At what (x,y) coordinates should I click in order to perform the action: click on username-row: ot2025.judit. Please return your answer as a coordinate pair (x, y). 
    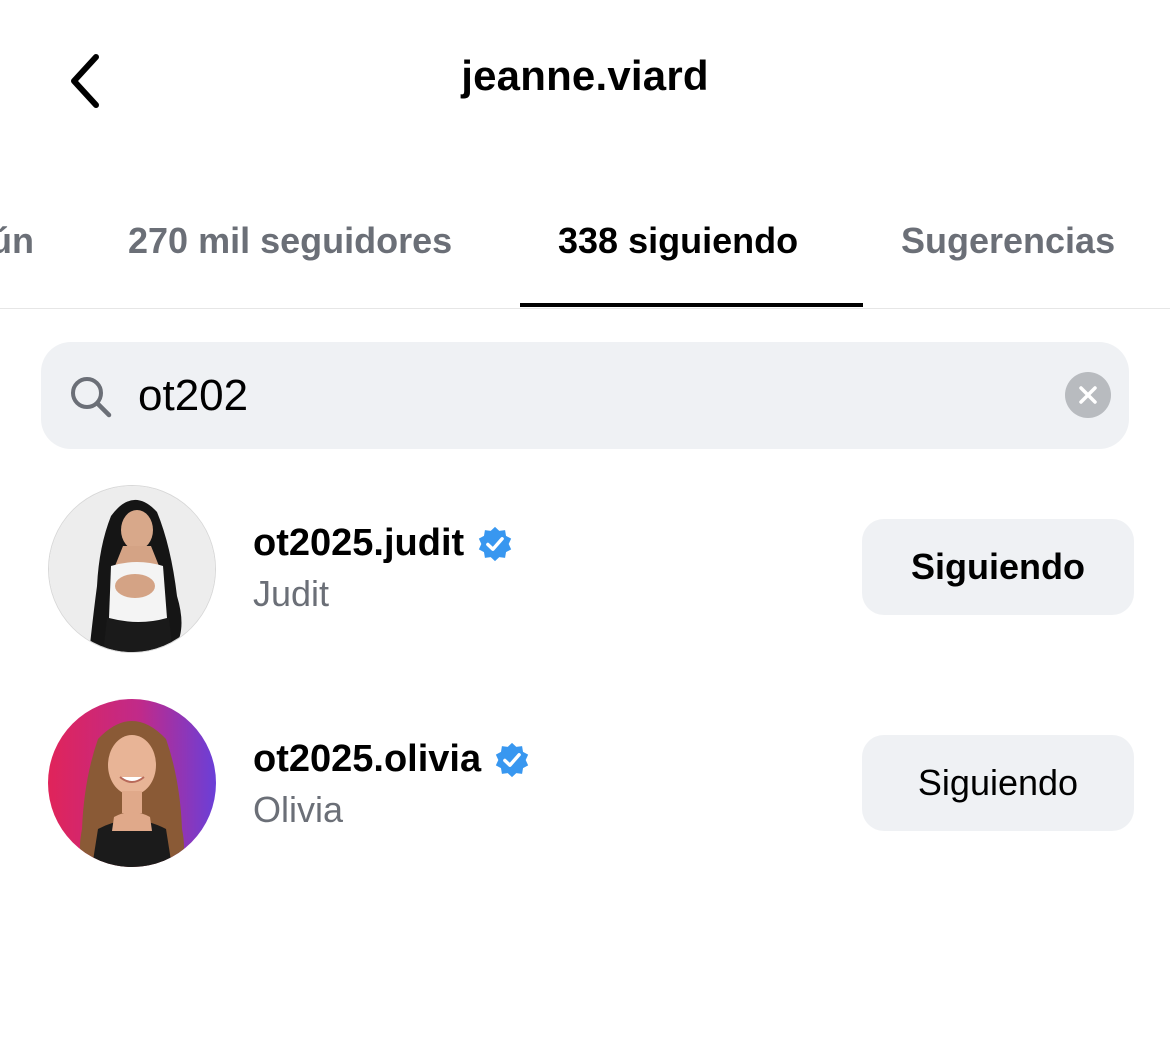
    Looking at the image, I should click on (383, 543).